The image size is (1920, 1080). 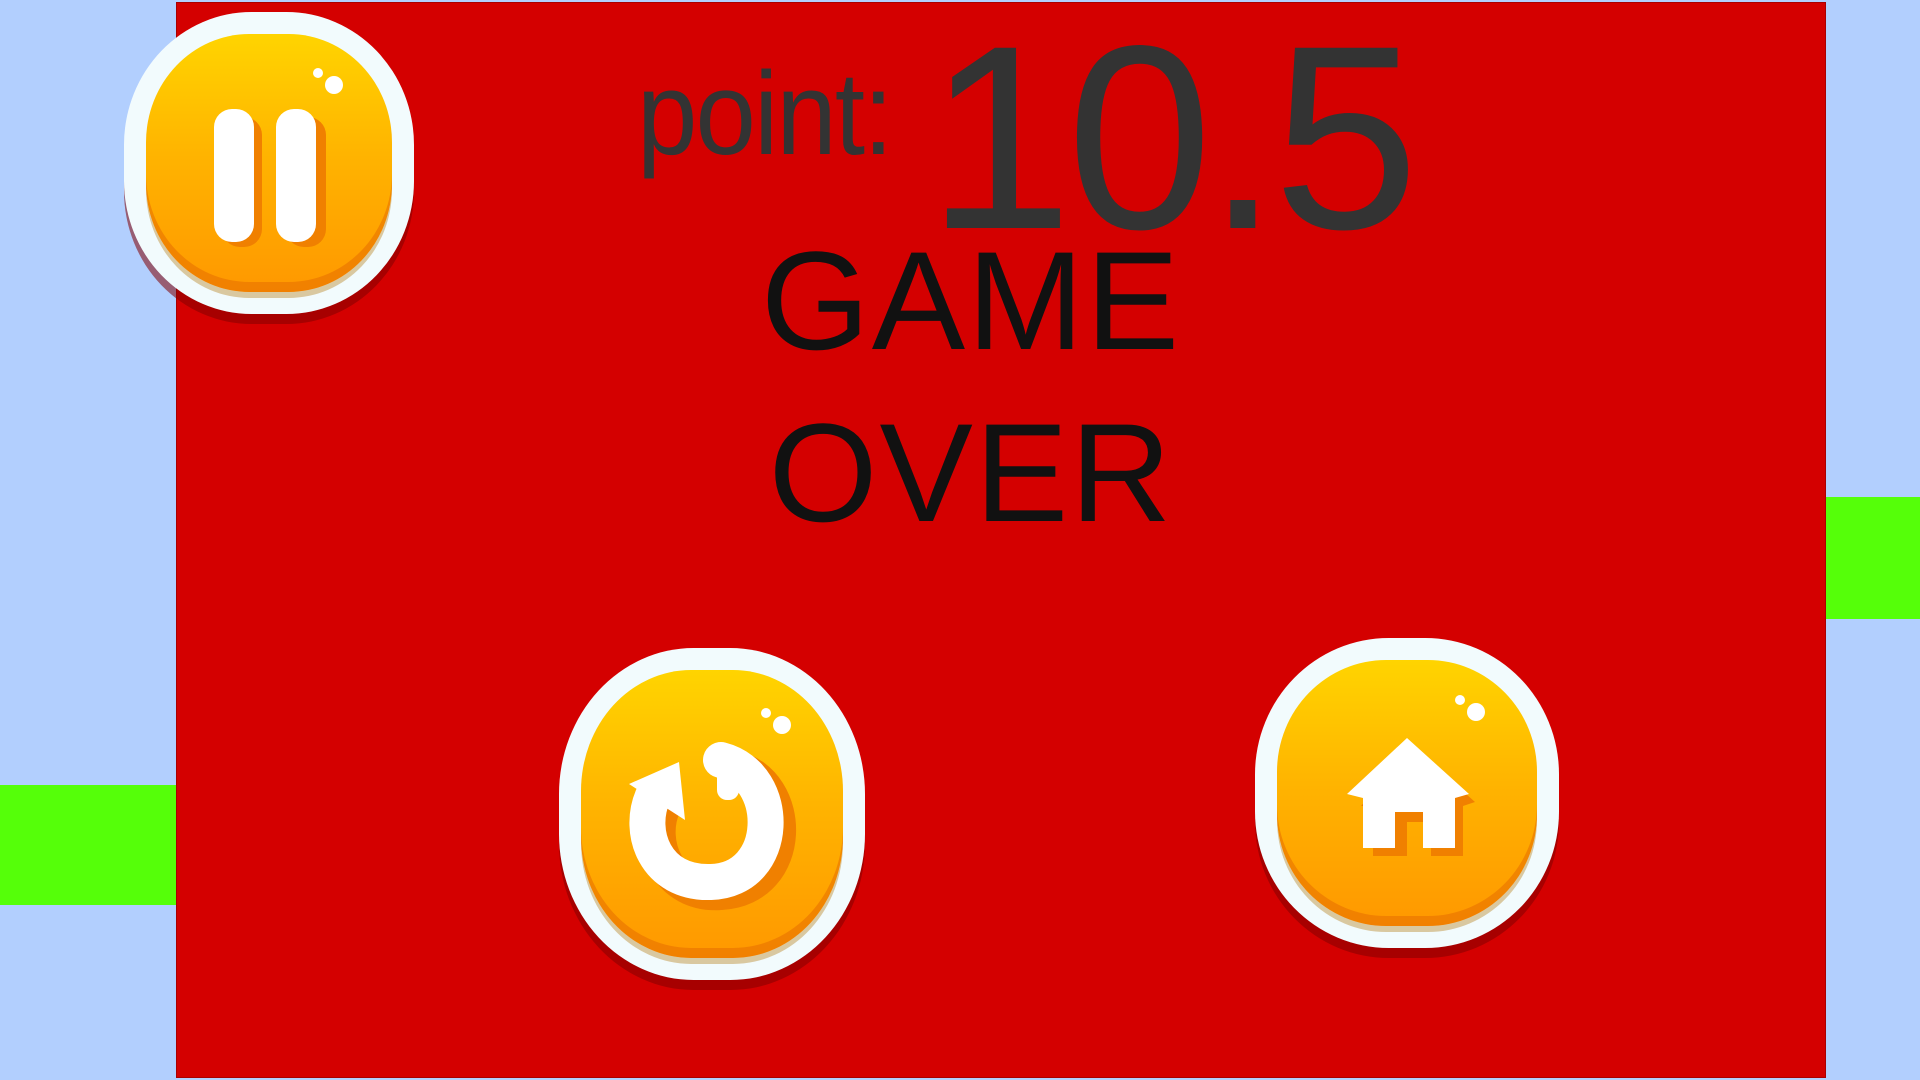 What do you see at coordinates (89, 845) in the screenshot?
I see `green-obstacle-left` at bounding box center [89, 845].